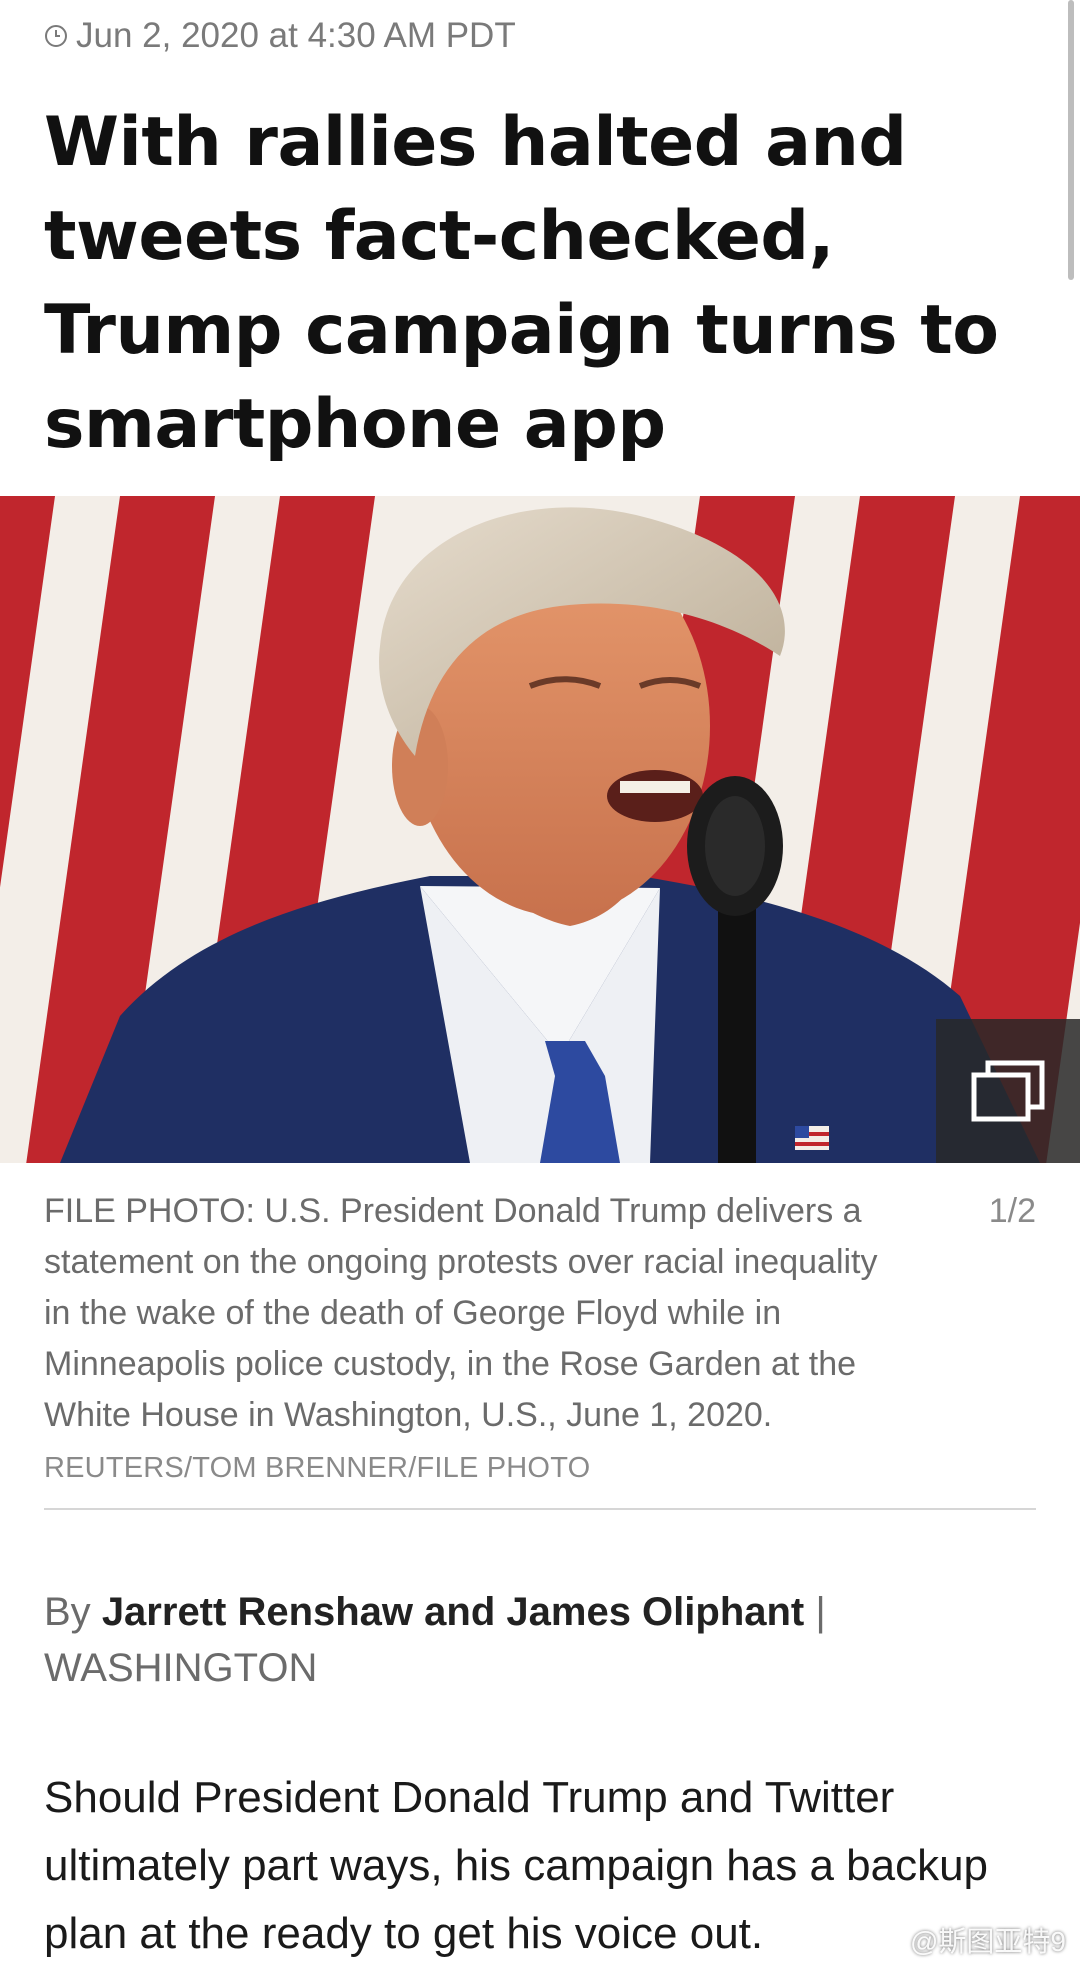 The image size is (1080, 1974). I want to click on watermark-text: @斯图亚特9, so click(988, 1941).